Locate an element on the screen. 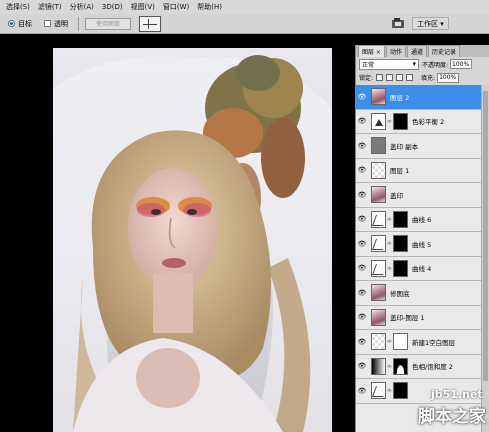 The height and width of the screenshot is (432, 489). layer-row: 👁 ∞ 色相/饱和度 2 is located at coordinates (418, 366).